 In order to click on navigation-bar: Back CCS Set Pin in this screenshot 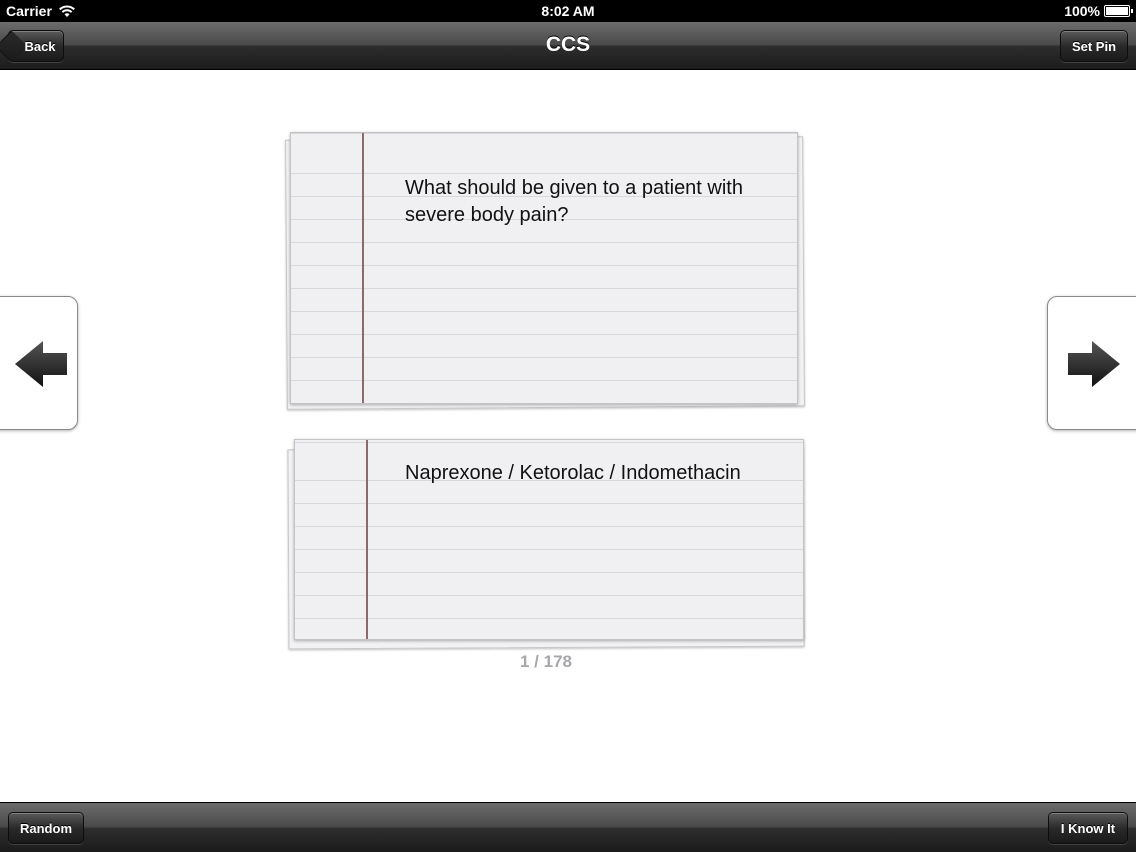, I will do `click(568, 46)`.